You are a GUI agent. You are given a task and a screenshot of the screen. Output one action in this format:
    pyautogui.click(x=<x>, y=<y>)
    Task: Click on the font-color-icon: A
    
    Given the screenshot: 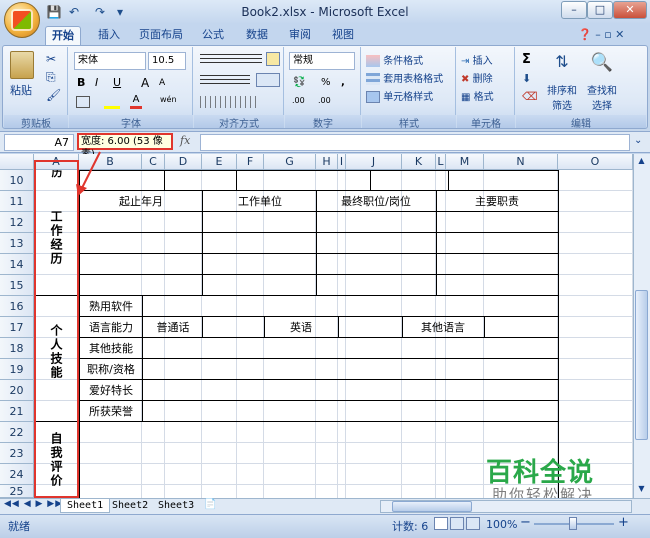 What is the action you would take?
    pyautogui.click(x=136, y=102)
    